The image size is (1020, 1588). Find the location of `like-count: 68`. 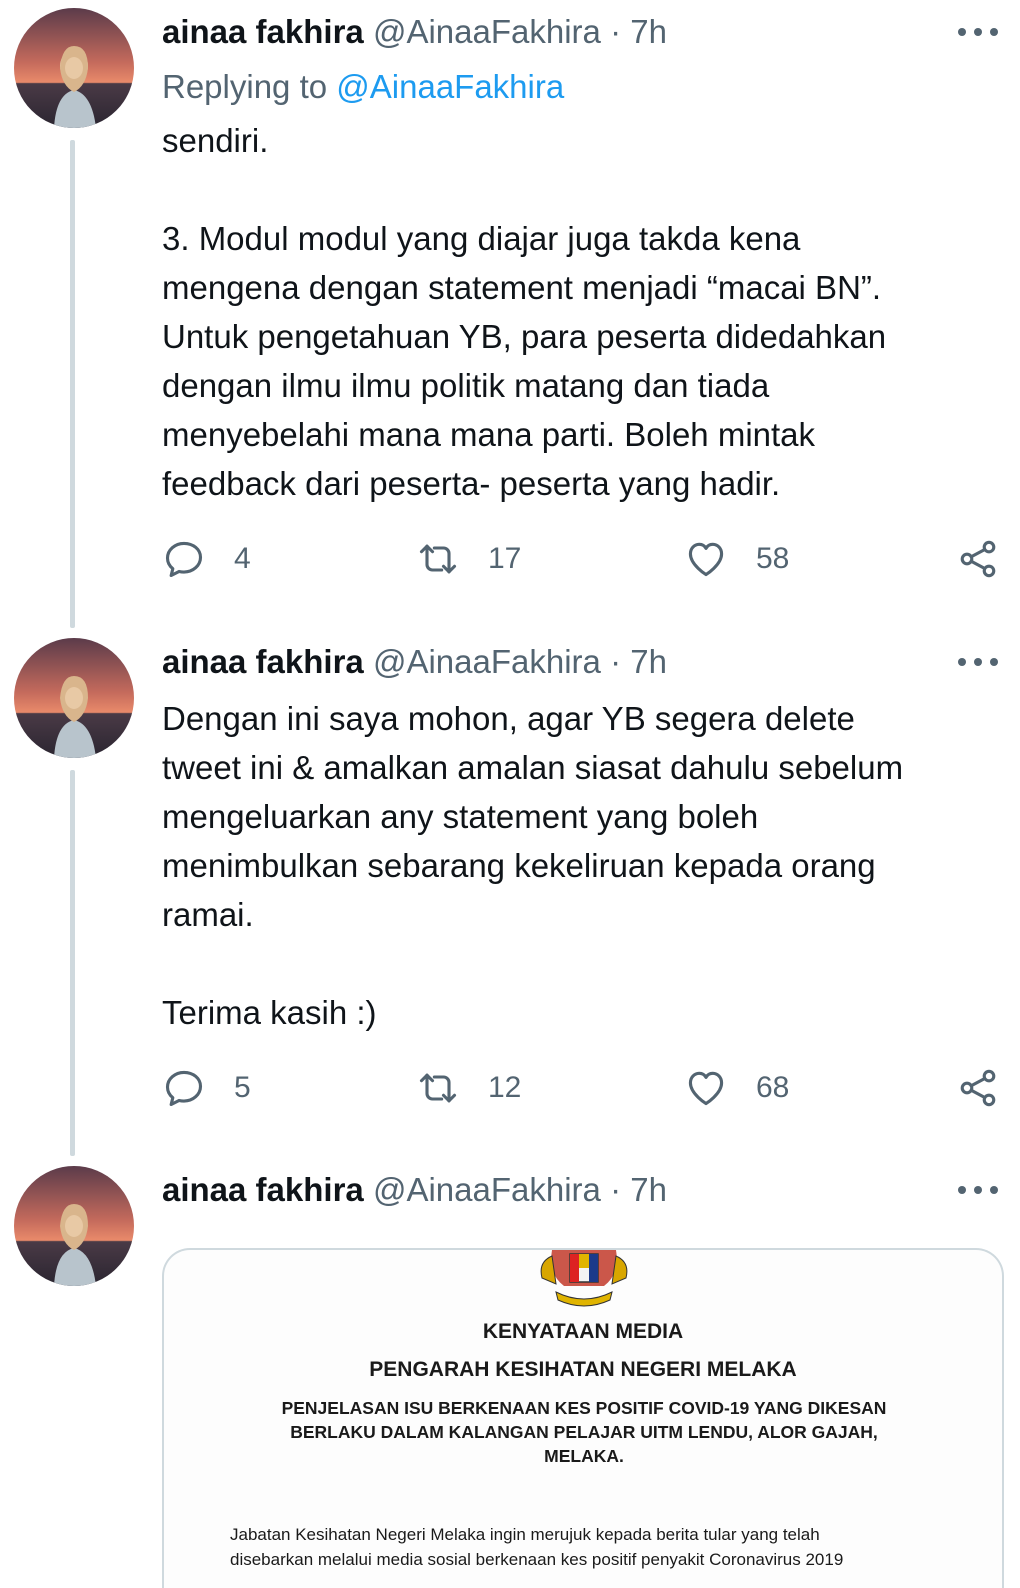

like-count: 68 is located at coordinates (773, 1087).